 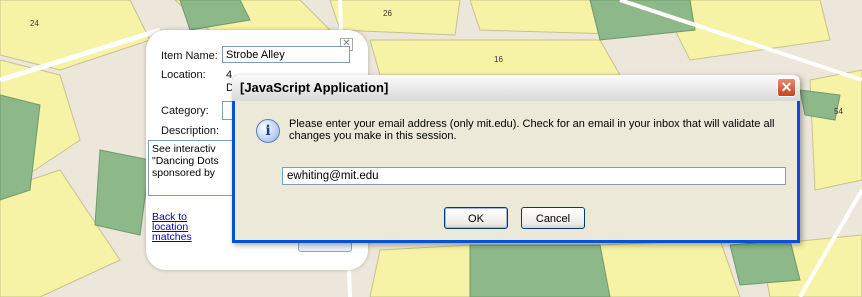 I want to click on description-label: Description:, so click(x=190, y=131).